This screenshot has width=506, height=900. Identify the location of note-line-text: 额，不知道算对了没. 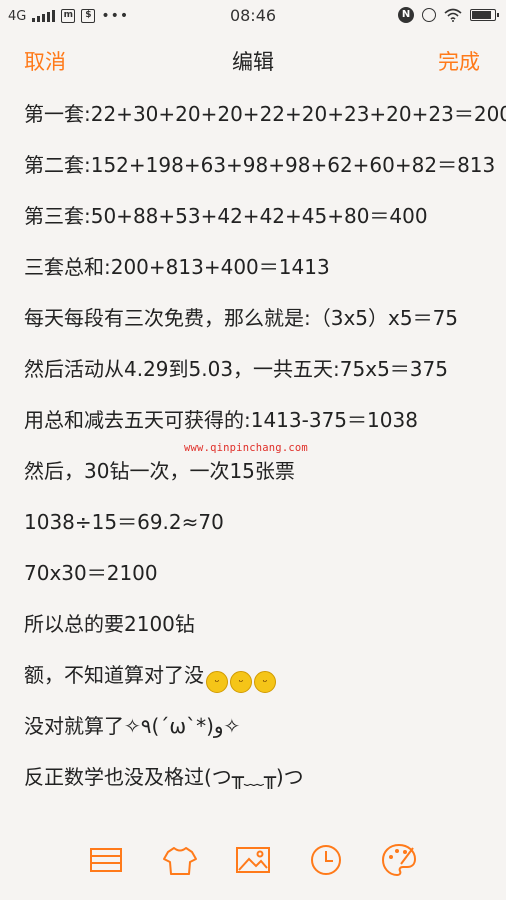
(114, 675).